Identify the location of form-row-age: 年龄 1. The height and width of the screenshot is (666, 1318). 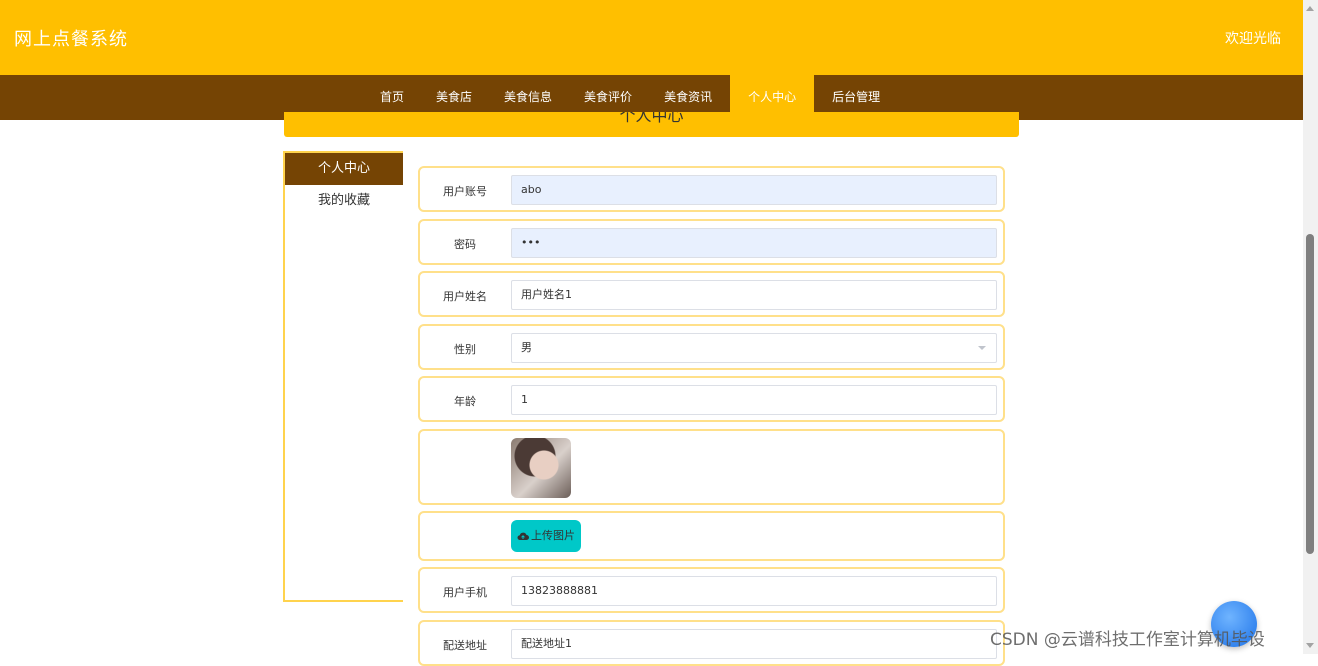
(711, 399).